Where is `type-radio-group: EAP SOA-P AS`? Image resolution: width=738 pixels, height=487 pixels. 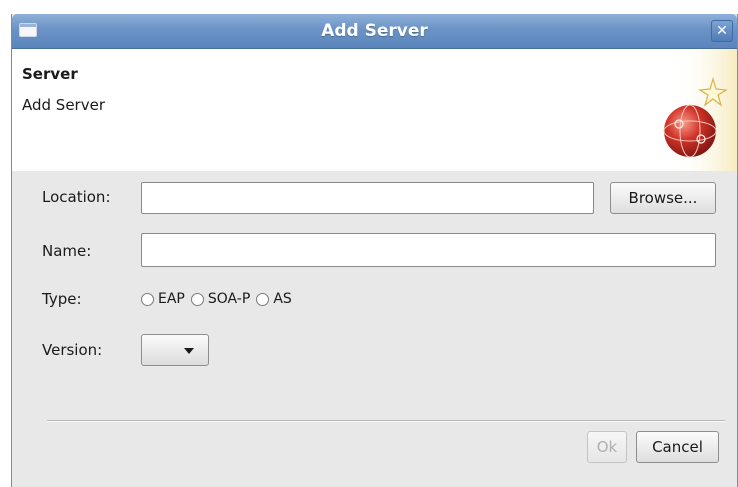 type-radio-group: EAP SOA-P AS is located at coordinates (219, 299).